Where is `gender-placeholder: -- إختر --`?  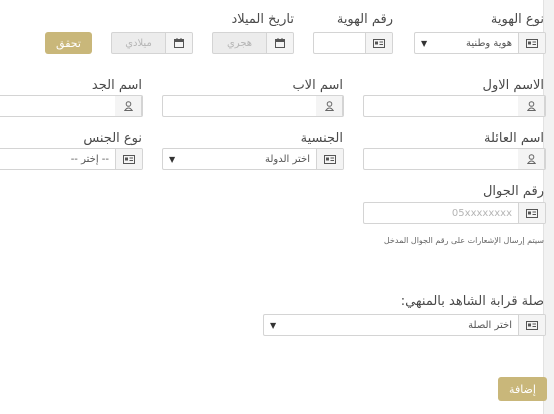
gender-placeholder: -- إختر -- is located at coordinates (89, 159).